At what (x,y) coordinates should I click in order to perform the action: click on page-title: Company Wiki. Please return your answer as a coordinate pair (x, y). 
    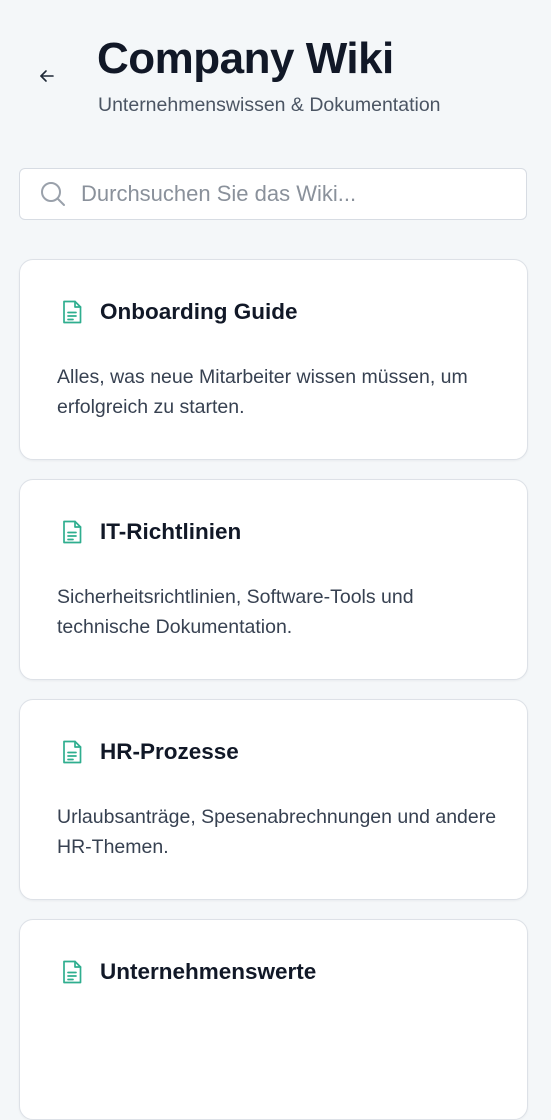
    Looking at the image, I should click on (245, 58).